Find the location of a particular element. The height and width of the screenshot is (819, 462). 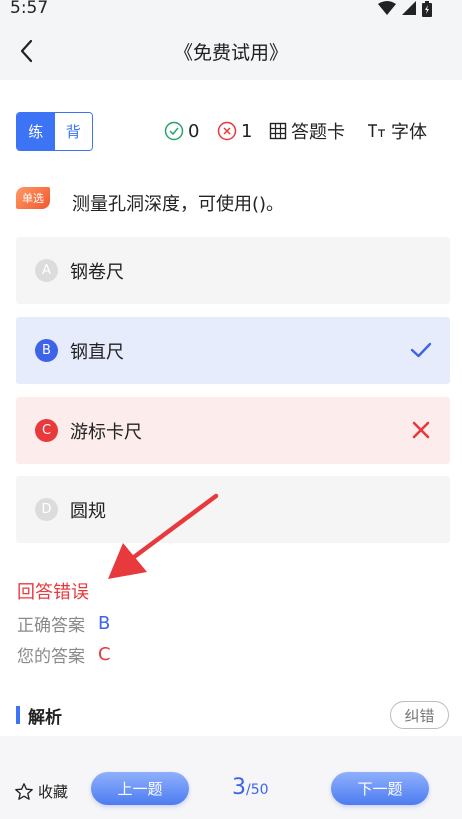

correct-answer-row: 正确答案 B is located at coordinates (63, 623).